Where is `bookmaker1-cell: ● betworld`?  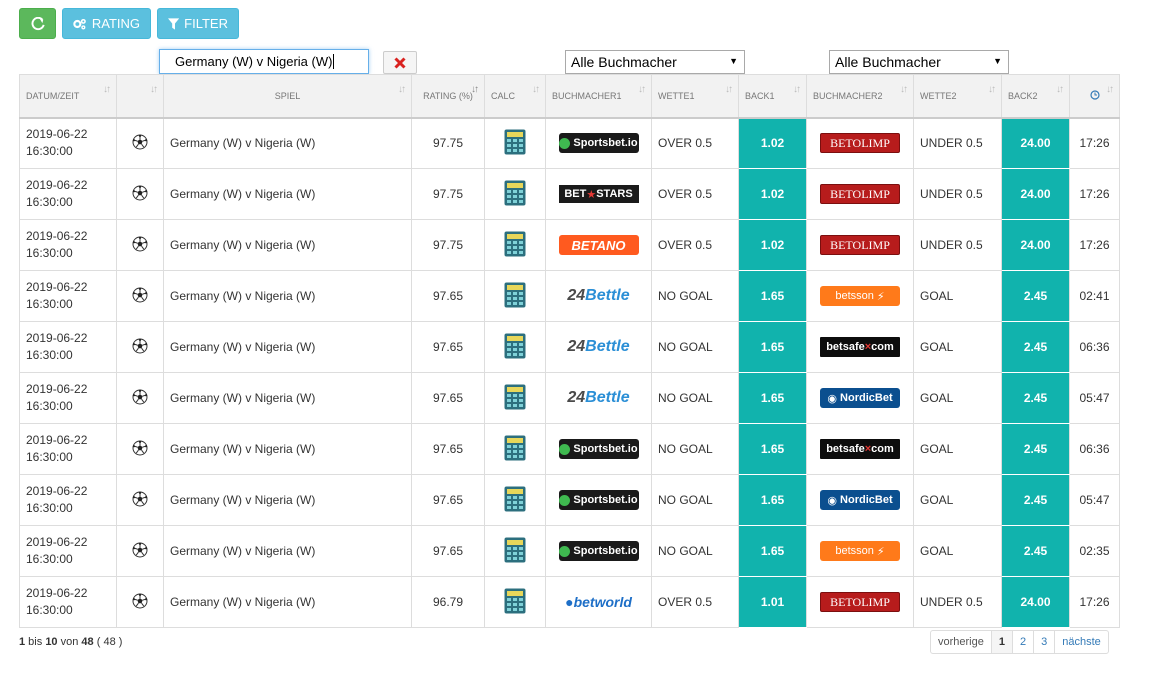
bookmaker1-cell: ● betworld is located at coordinates (598, 602).